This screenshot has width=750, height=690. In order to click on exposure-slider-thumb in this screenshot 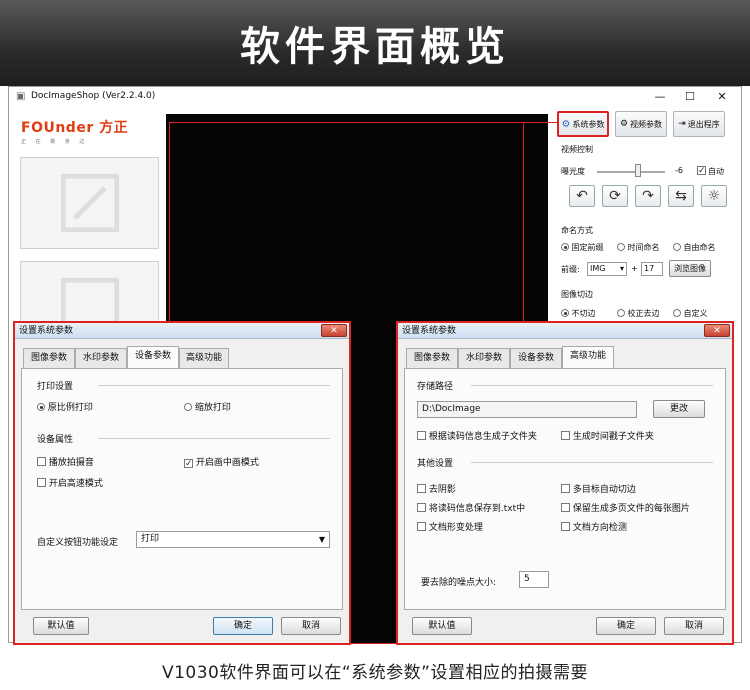, I will do `click(638, 170)`.